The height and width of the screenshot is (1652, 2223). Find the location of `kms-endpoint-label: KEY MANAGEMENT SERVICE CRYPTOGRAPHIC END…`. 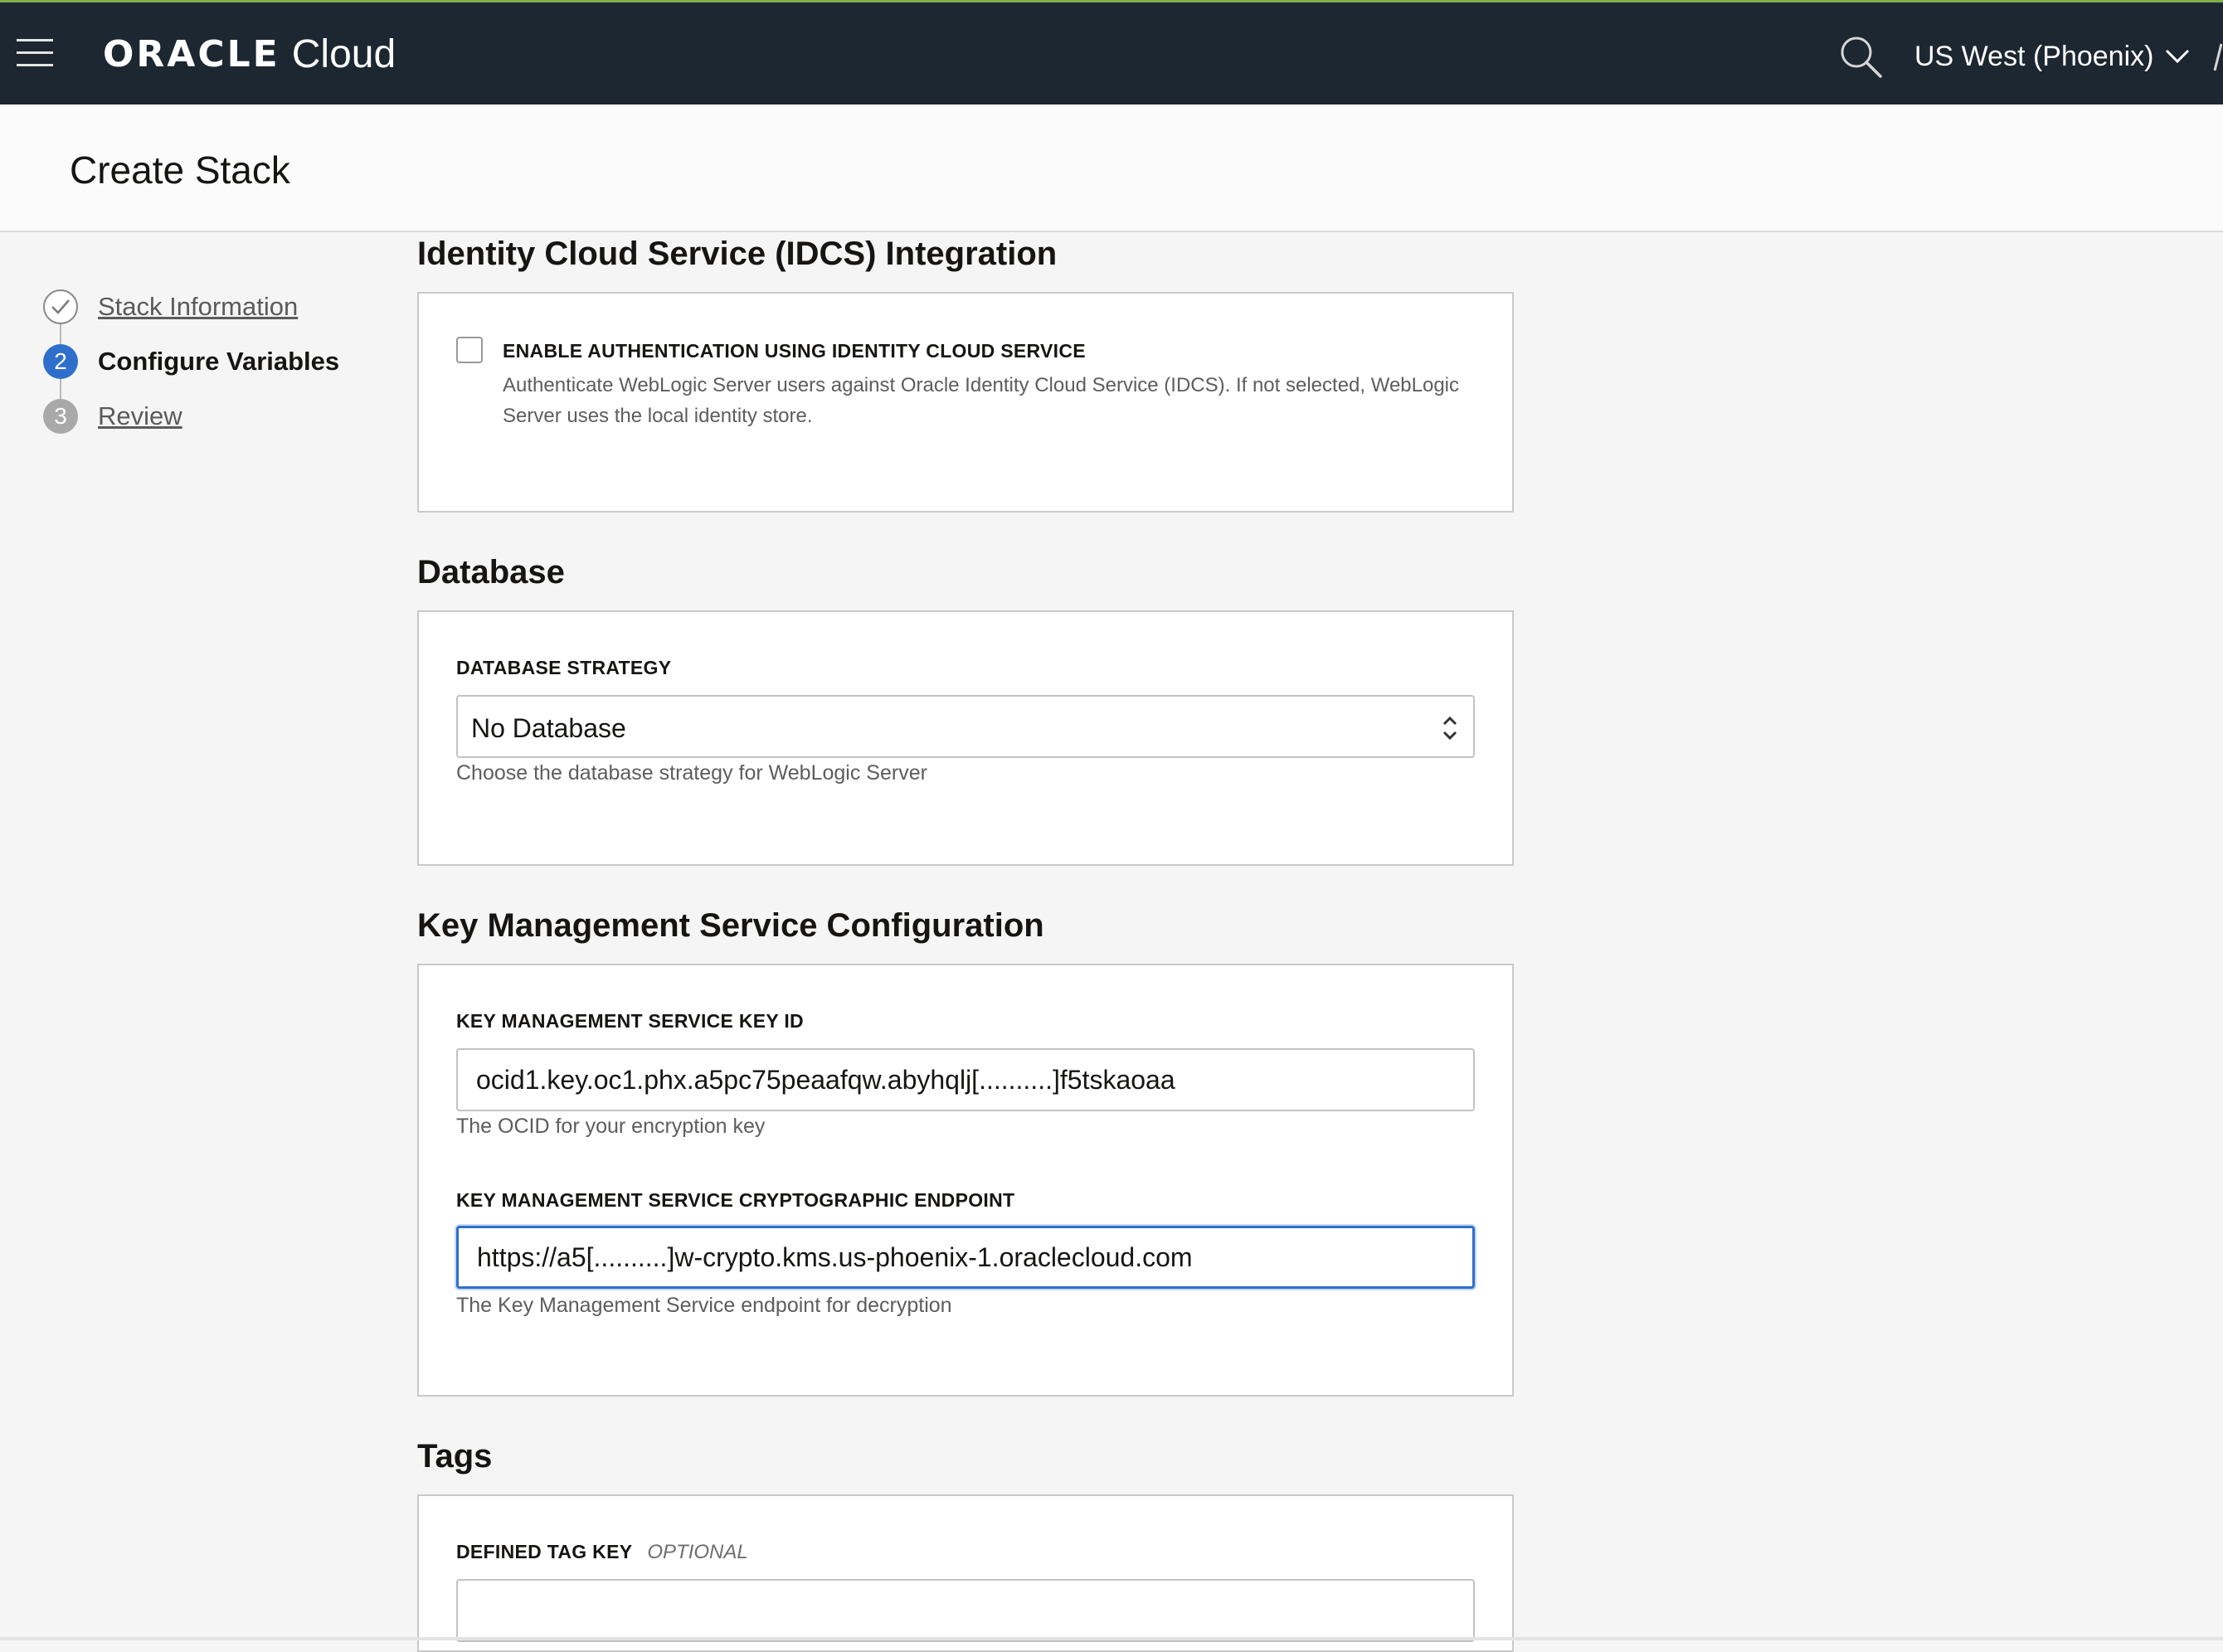

kms-endpoint-label: KEY MANAGEMENT SERVICE CRYPTOGRAPHIC END… is located at coordinates (735, 1200).